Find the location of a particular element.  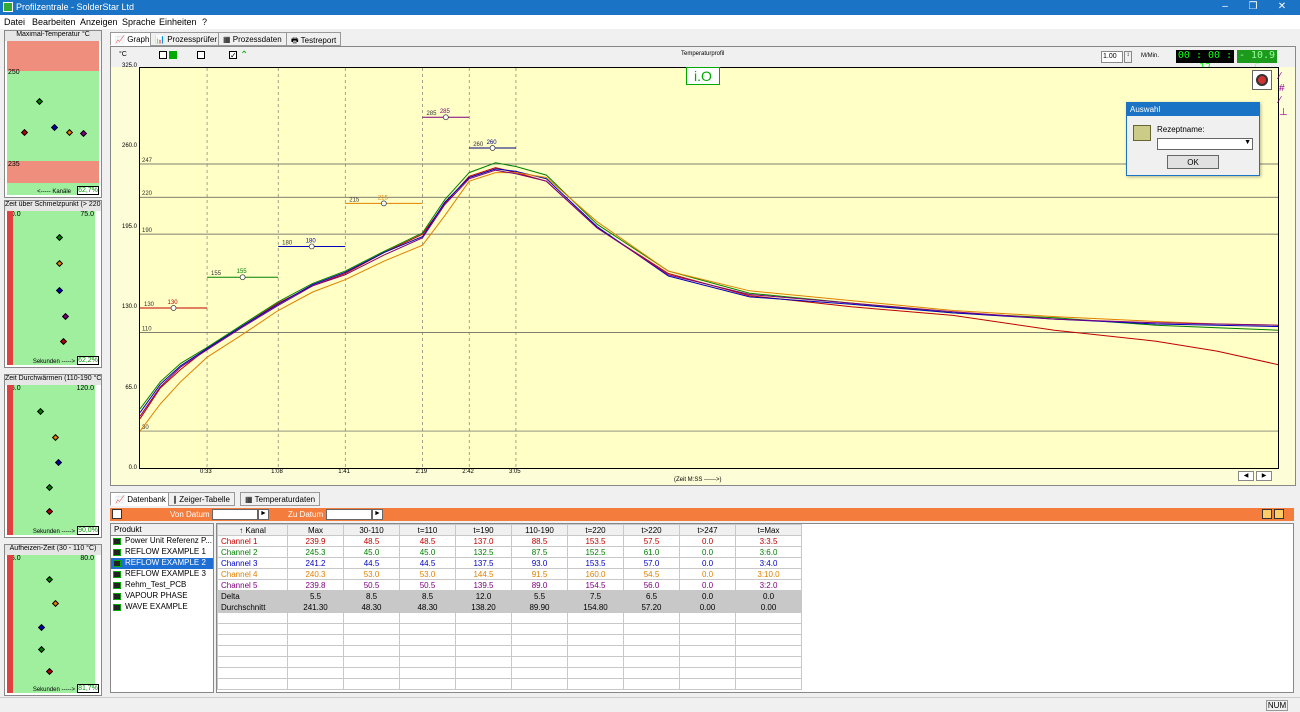

tab-testreport: 🖶 Testreport is located at coordinates (314, 39).